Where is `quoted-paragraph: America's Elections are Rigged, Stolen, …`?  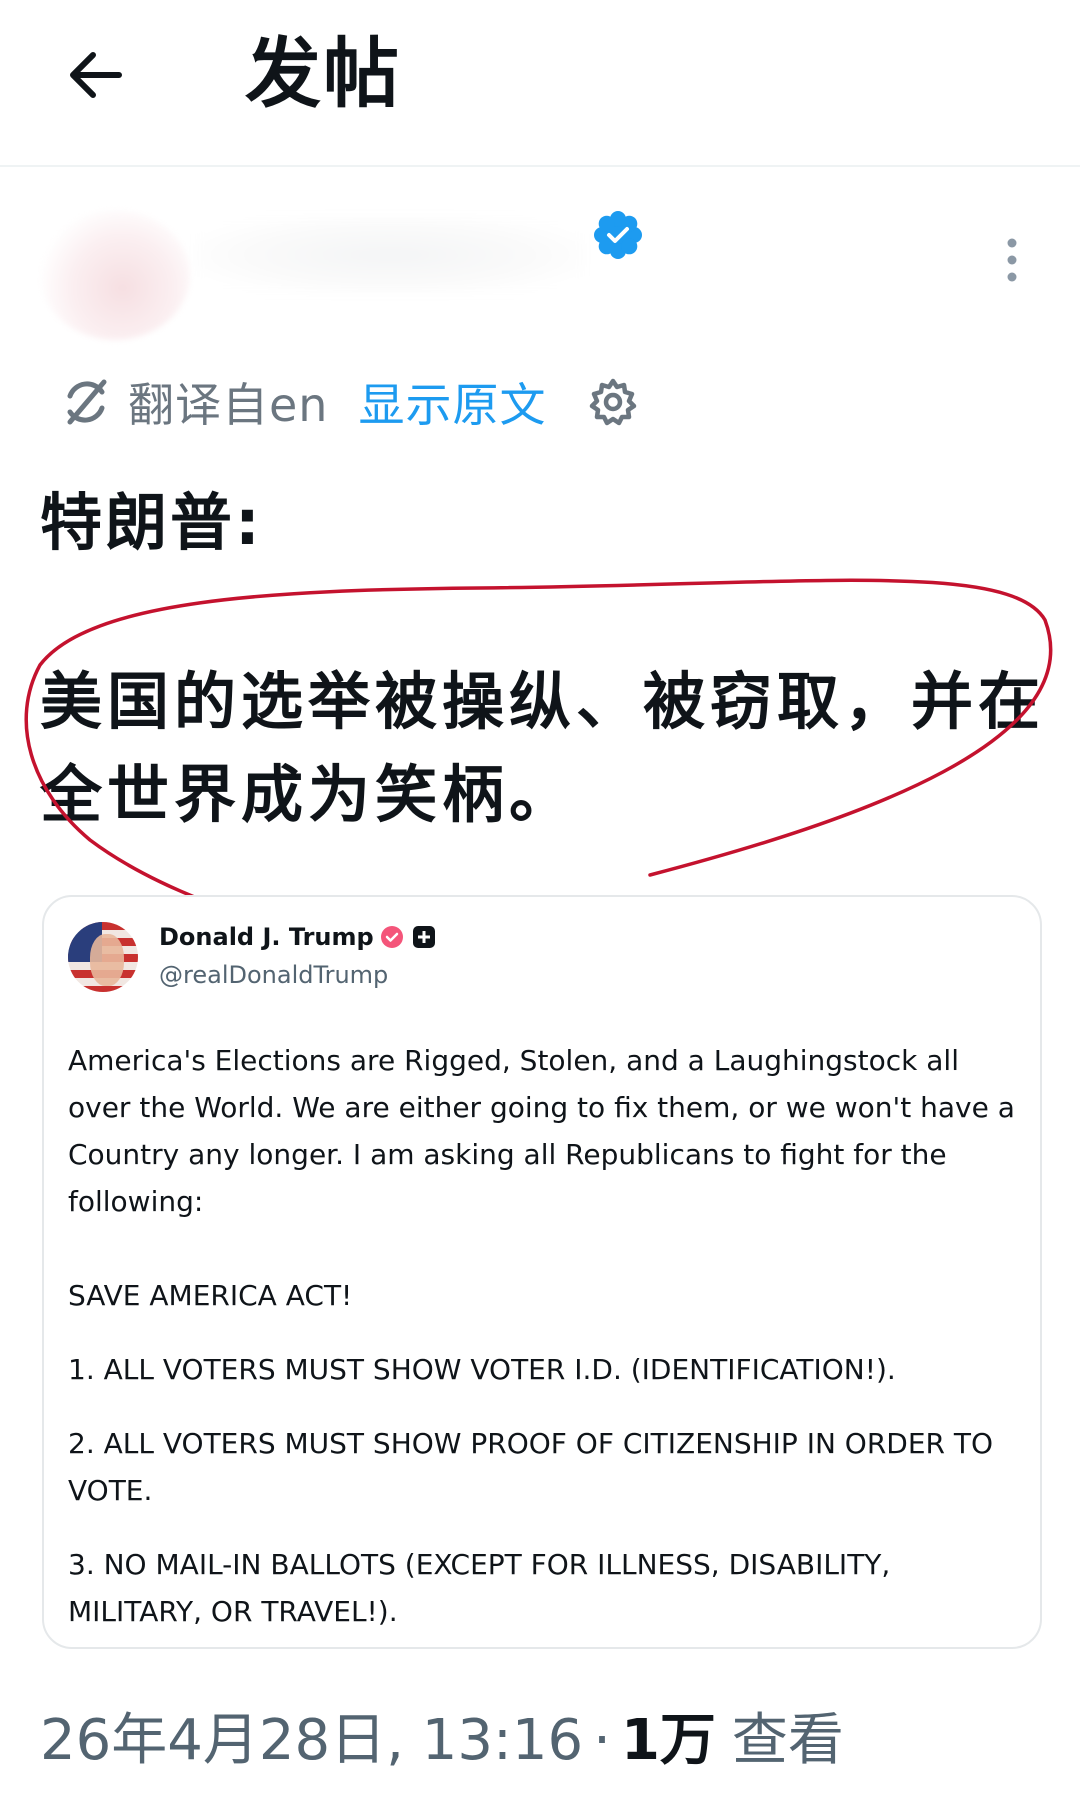
quoted-paragraph: America's Elections are Rigged, Stolen, … is located at coordinates (541, 1131).